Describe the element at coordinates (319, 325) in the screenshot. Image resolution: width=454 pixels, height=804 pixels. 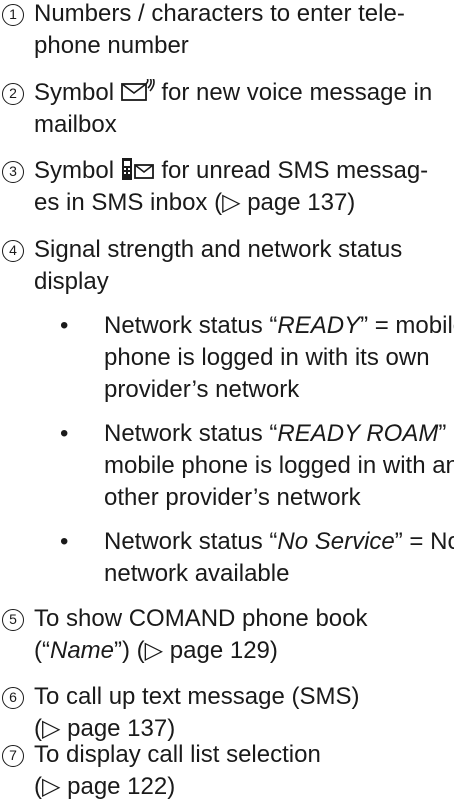
I see `status-ready: READY` at that location.